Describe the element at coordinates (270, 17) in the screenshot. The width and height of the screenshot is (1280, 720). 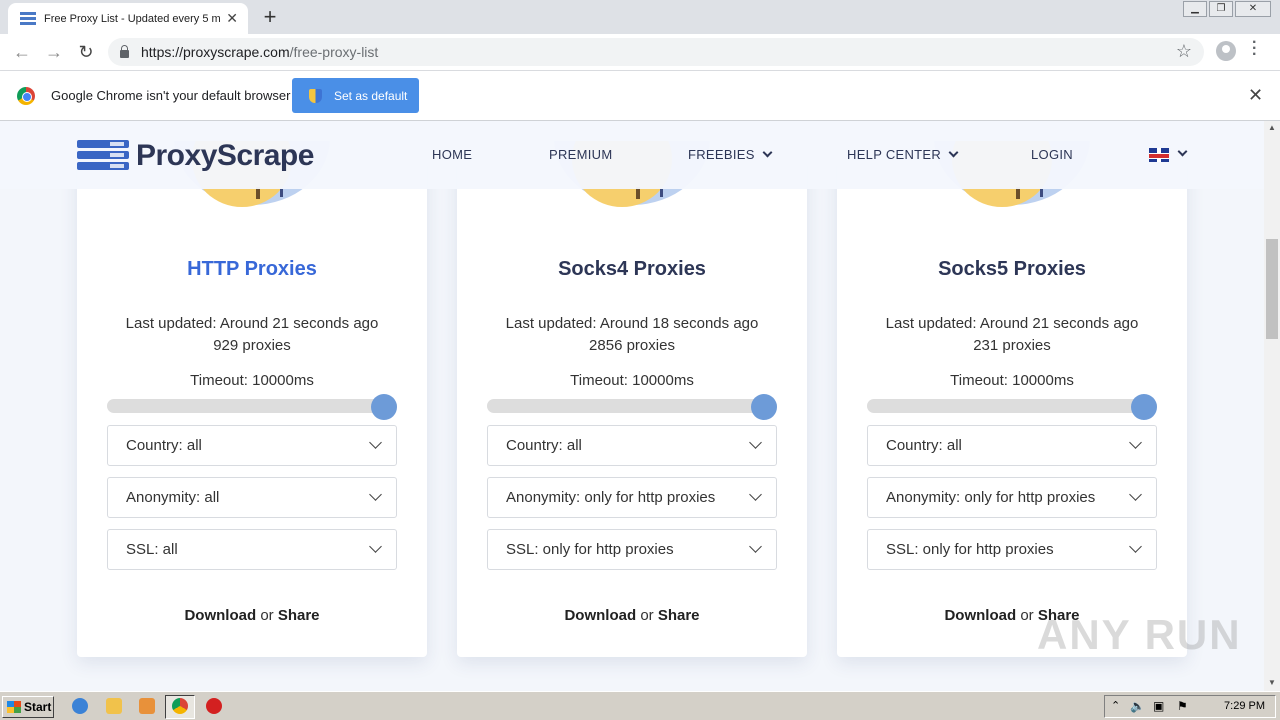
I see `new-tab-icon: +` at that location.